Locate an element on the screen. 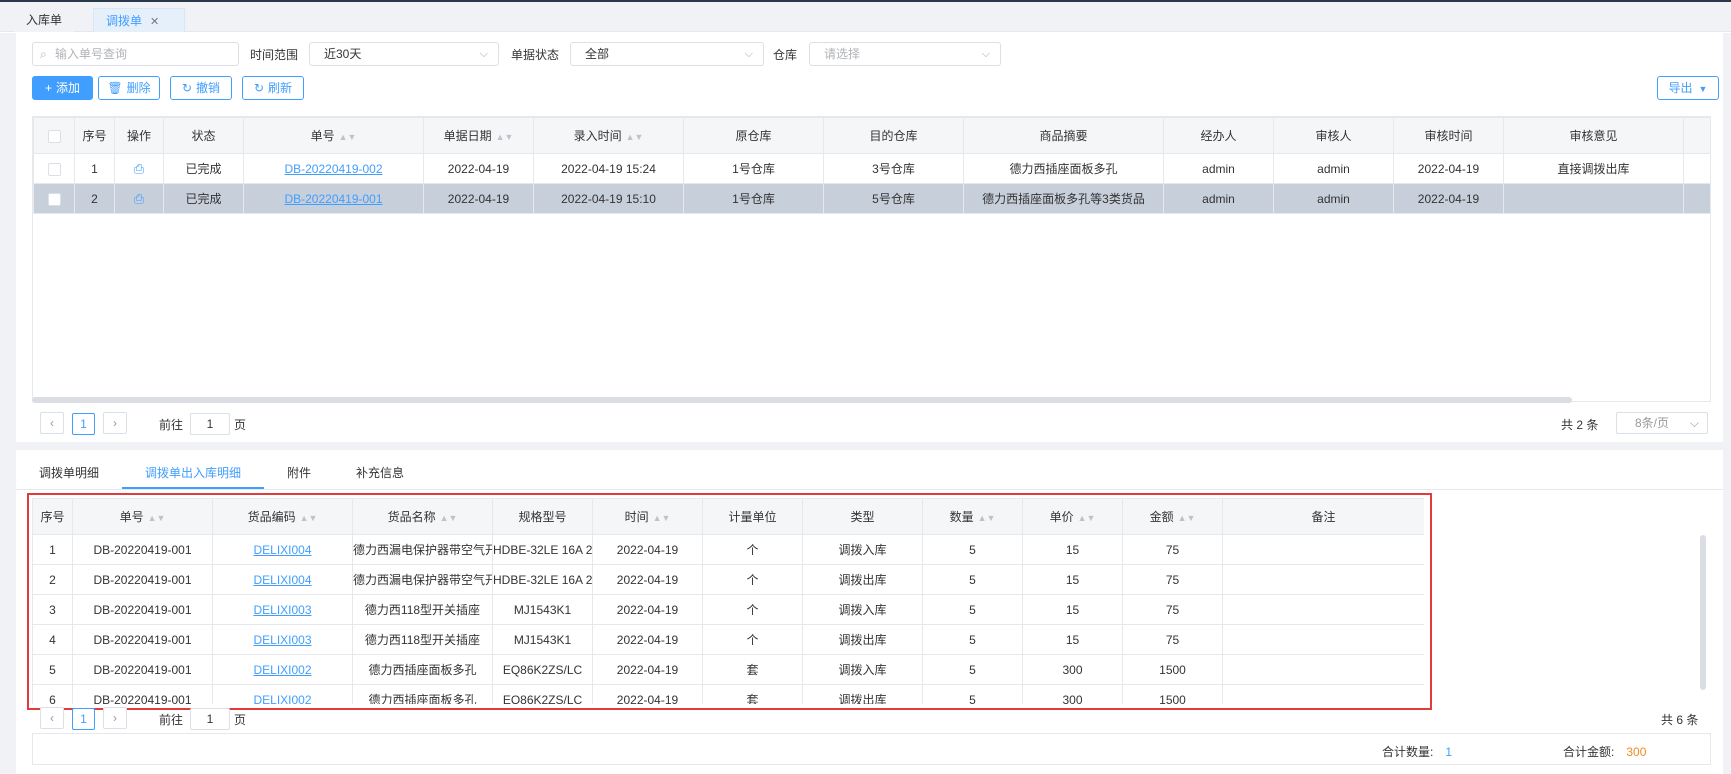  col-header-sortable: 单价 ▲▼ is located at coordinates (1072, 516).